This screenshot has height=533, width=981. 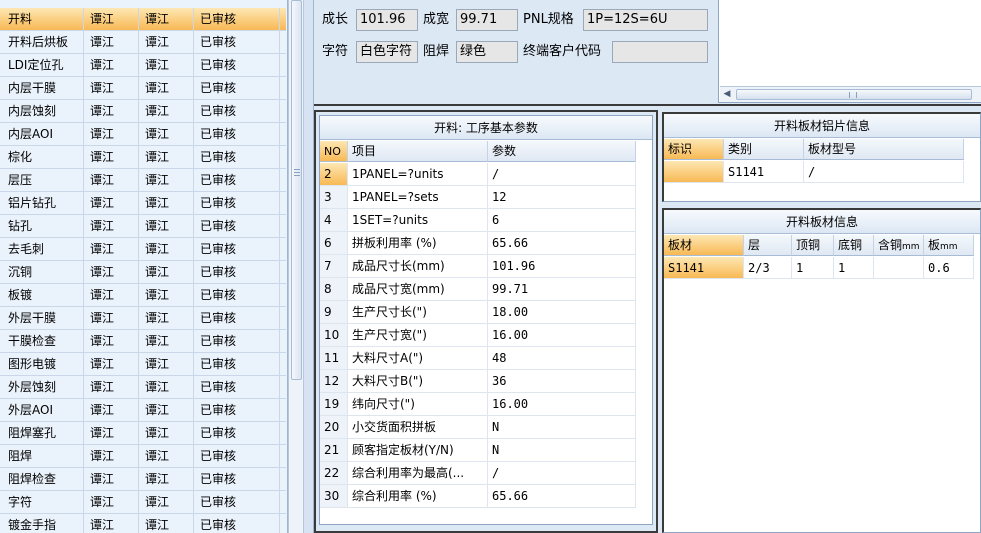 I want to click on process-row: 外层蚀刻 谭江 谭江 已审核, so click(x=143, y=387).